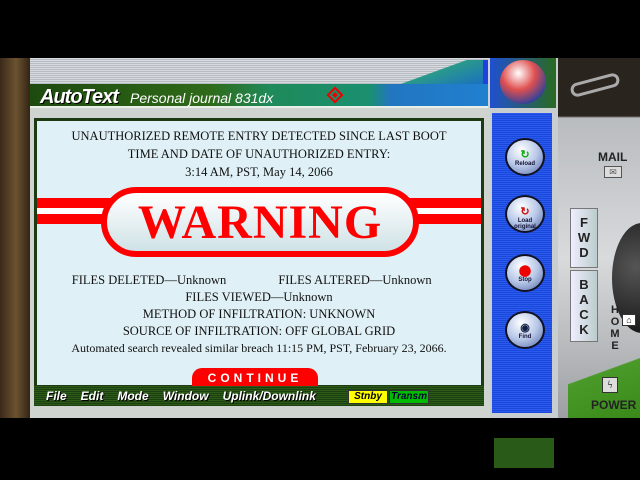 The width and height of the screenshot is (640, 480). What do you see at coordinates (259, 172) in the screenshot?
I see `entry-time: 3:14 AM, PST, May 14, 2066` at bounding box center [259, 172].